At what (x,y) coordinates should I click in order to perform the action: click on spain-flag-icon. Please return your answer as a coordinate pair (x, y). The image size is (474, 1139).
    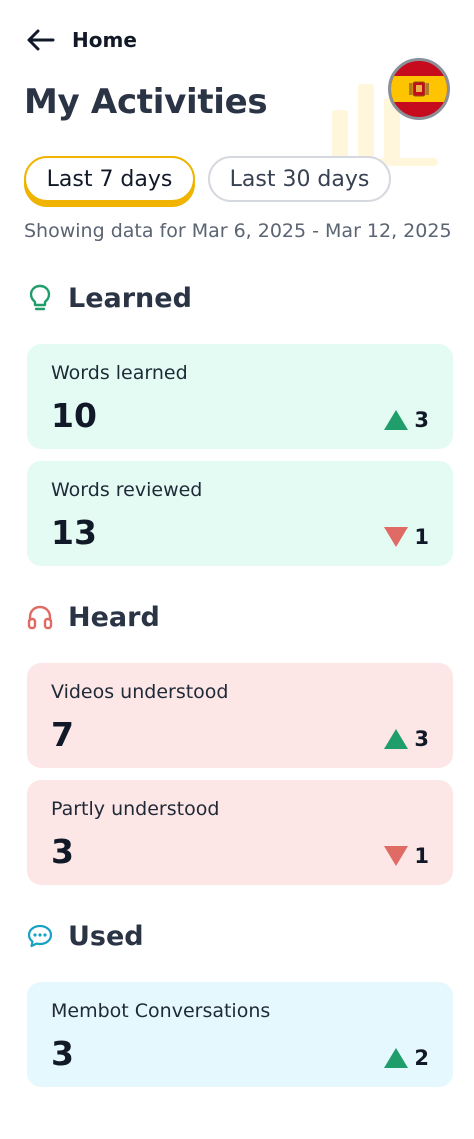
    Looking at the image, I should click on (419, 89).